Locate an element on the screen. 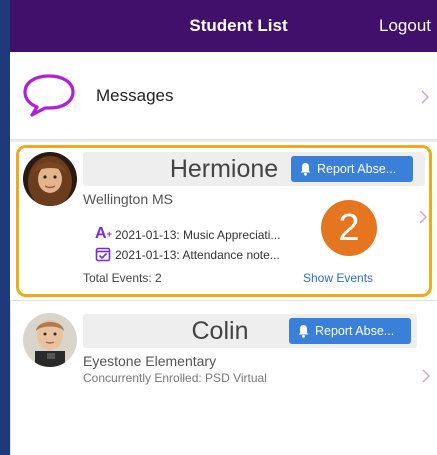  grade-a-icon: A+ is located at coordinates (103, 233).